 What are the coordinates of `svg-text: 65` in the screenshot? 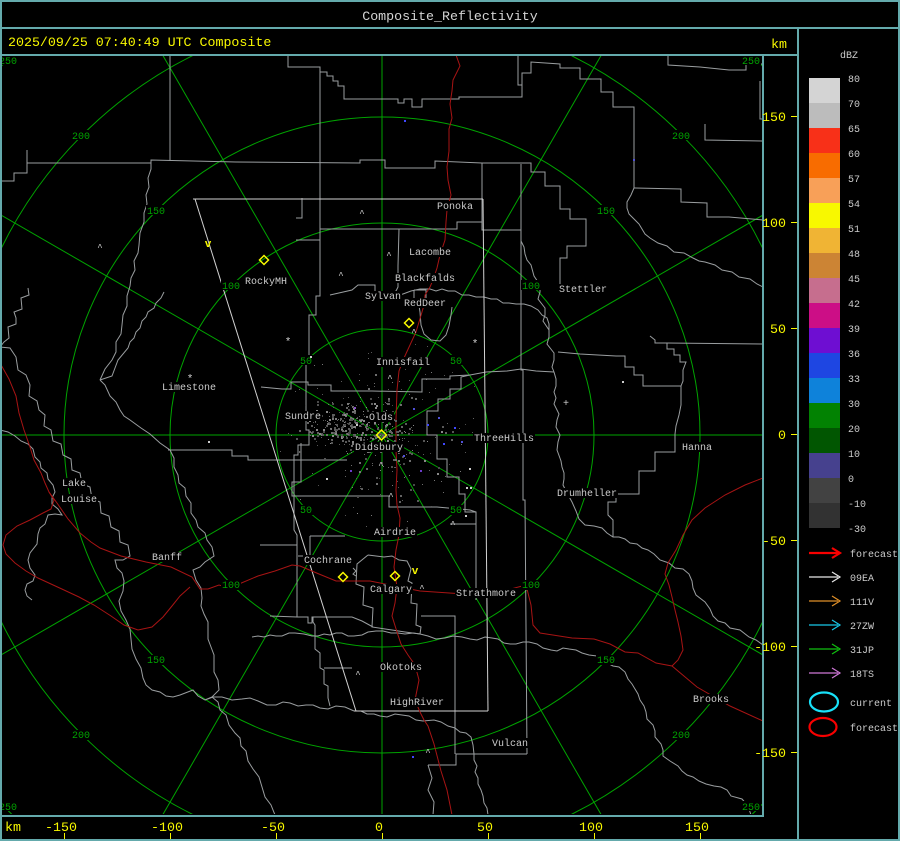 It's located at (854, 130).